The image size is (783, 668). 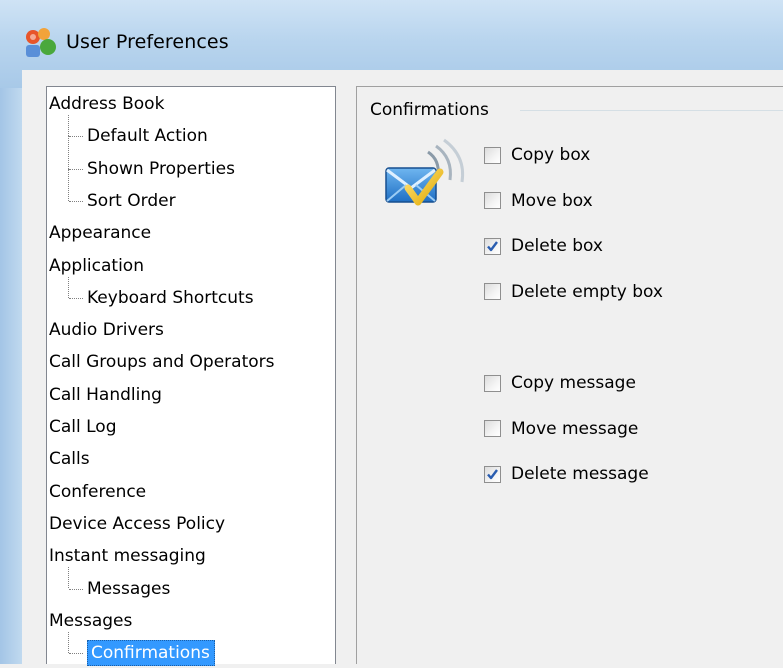 I want to click on group-title: Confirmations, so click(x=432, y=110).